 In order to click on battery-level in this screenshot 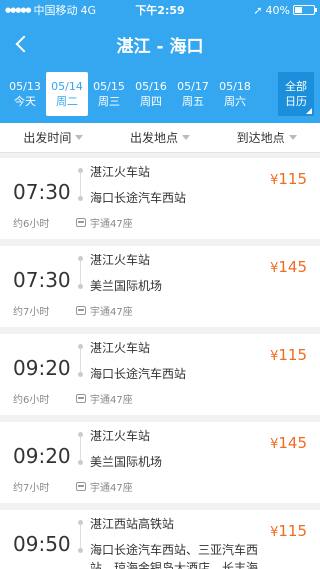, I will do `click(299, 10)`.